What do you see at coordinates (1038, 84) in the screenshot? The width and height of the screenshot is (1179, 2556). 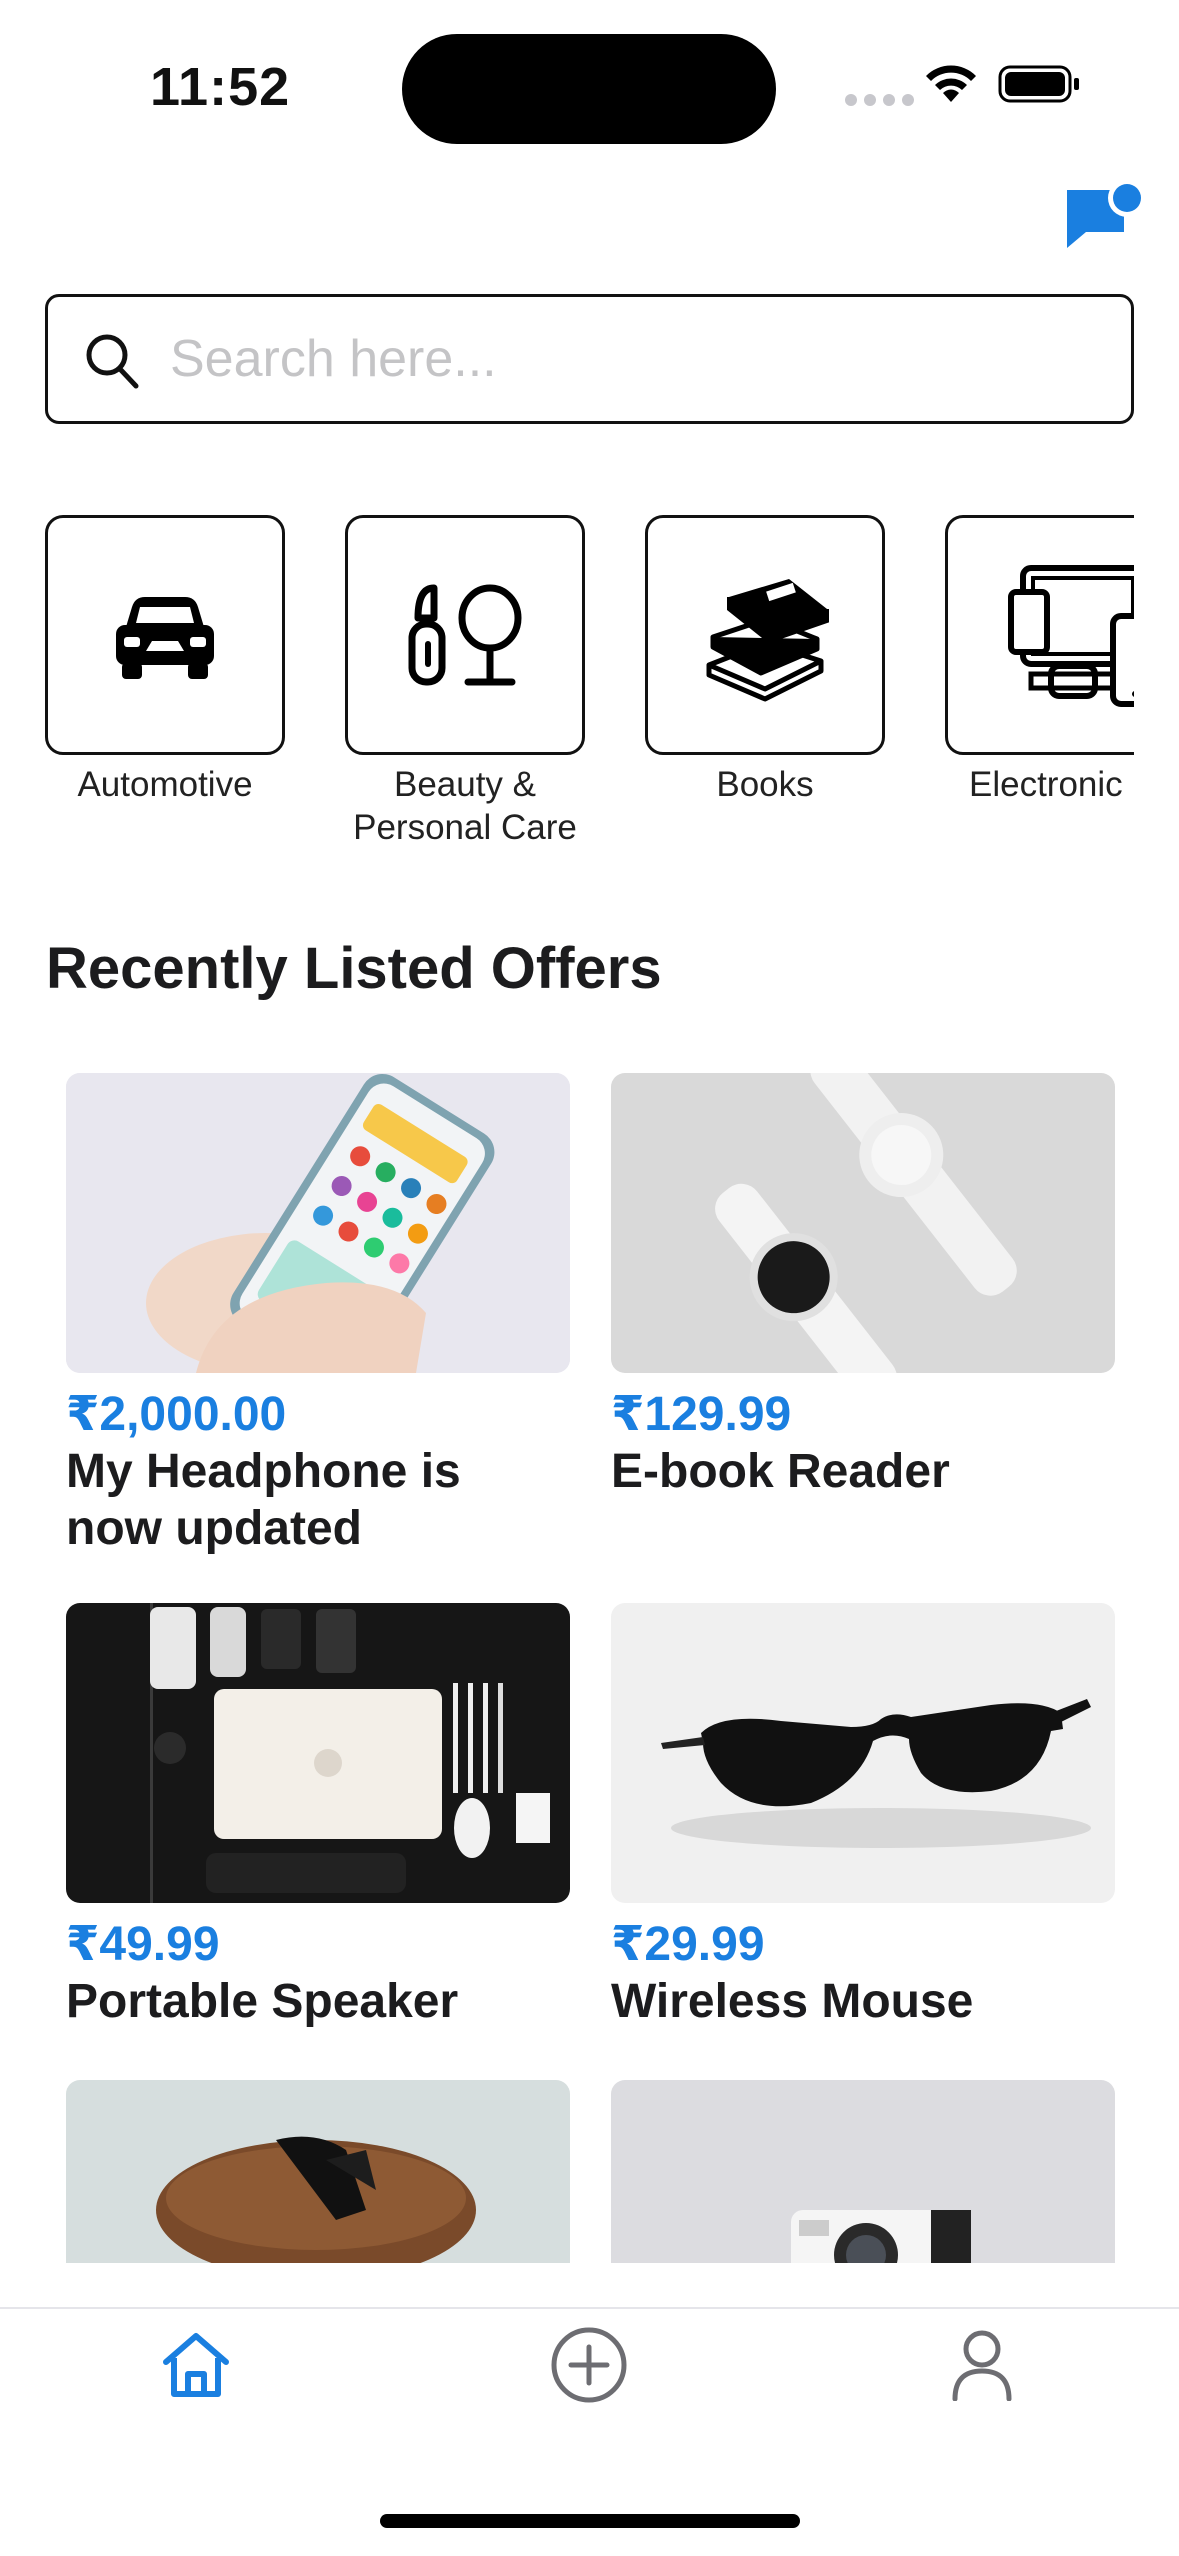 I see `battery-icon` at bounding box center [1038, 84].